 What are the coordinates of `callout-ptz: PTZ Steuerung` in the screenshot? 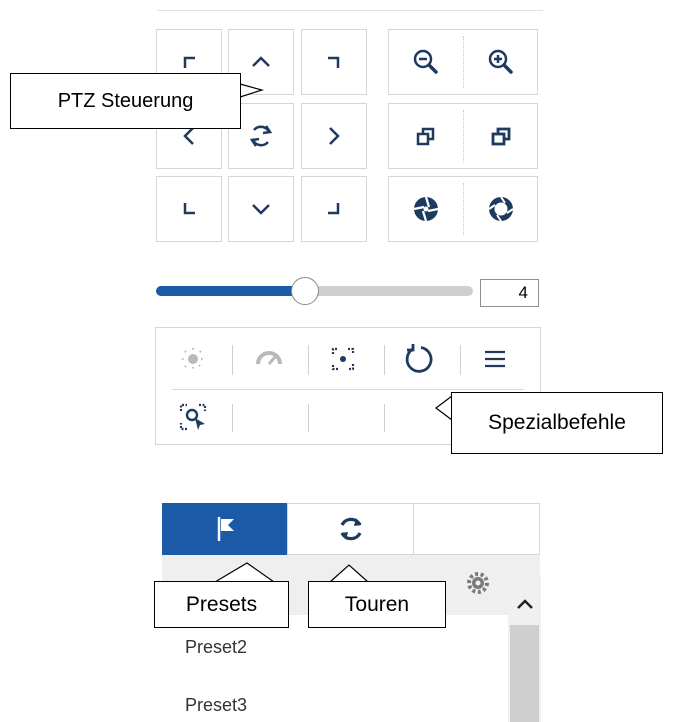 It's located at (125, 101).